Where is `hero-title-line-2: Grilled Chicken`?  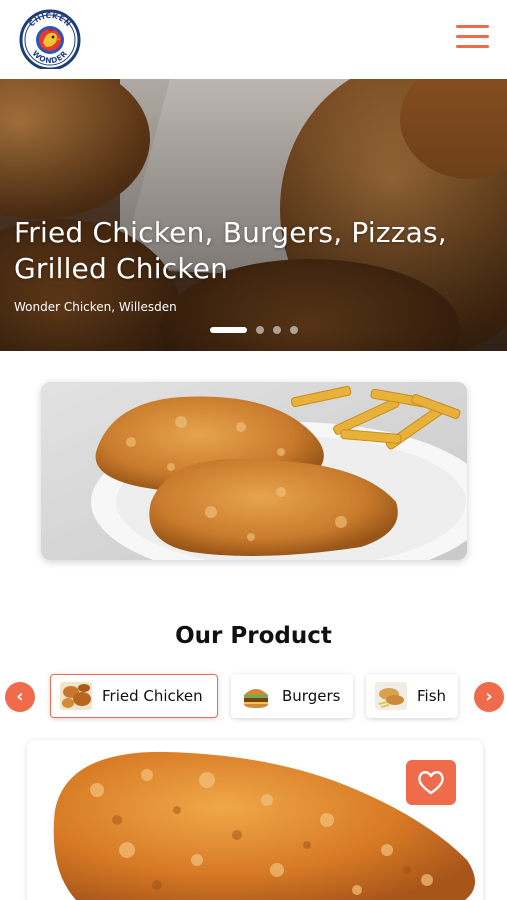 hero-title-line-2: Grilled Chicken is located at coordinates (121, 268).